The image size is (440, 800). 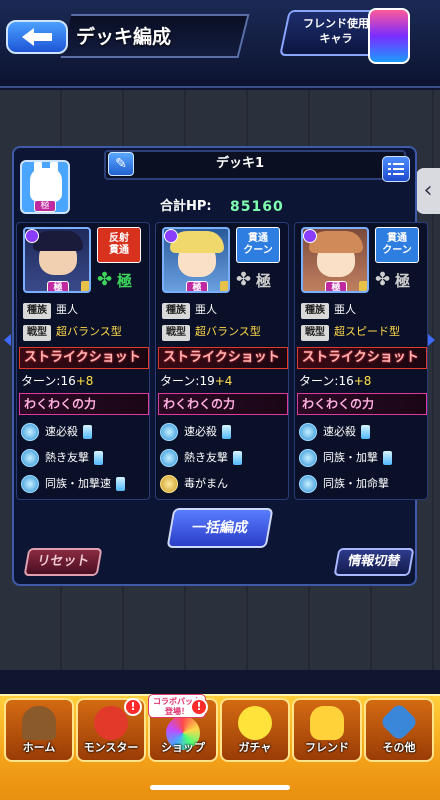 I want to click on back-button, so click(x=37, y=37).